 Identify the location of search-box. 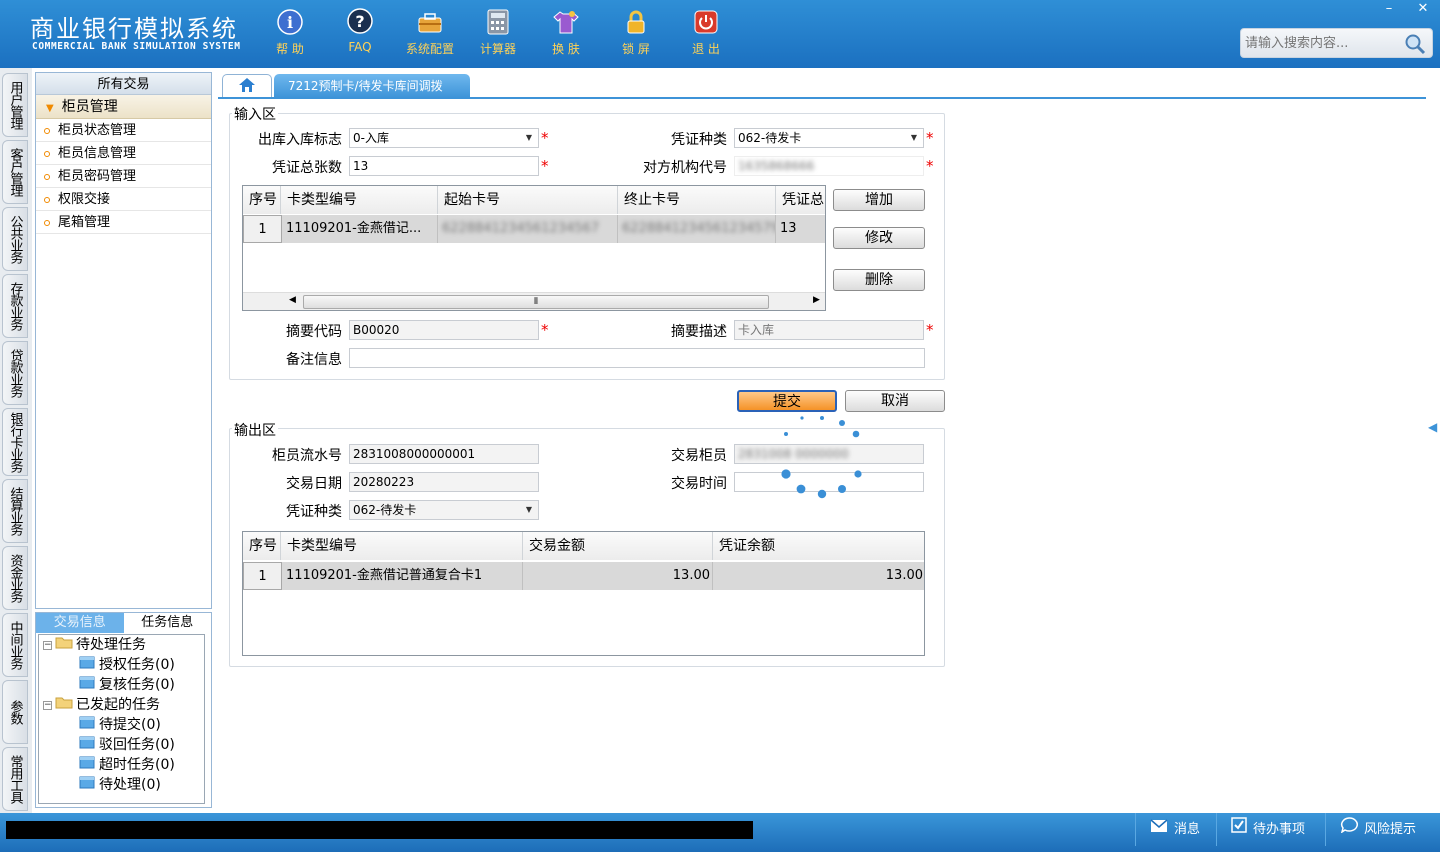
(1336, 43).